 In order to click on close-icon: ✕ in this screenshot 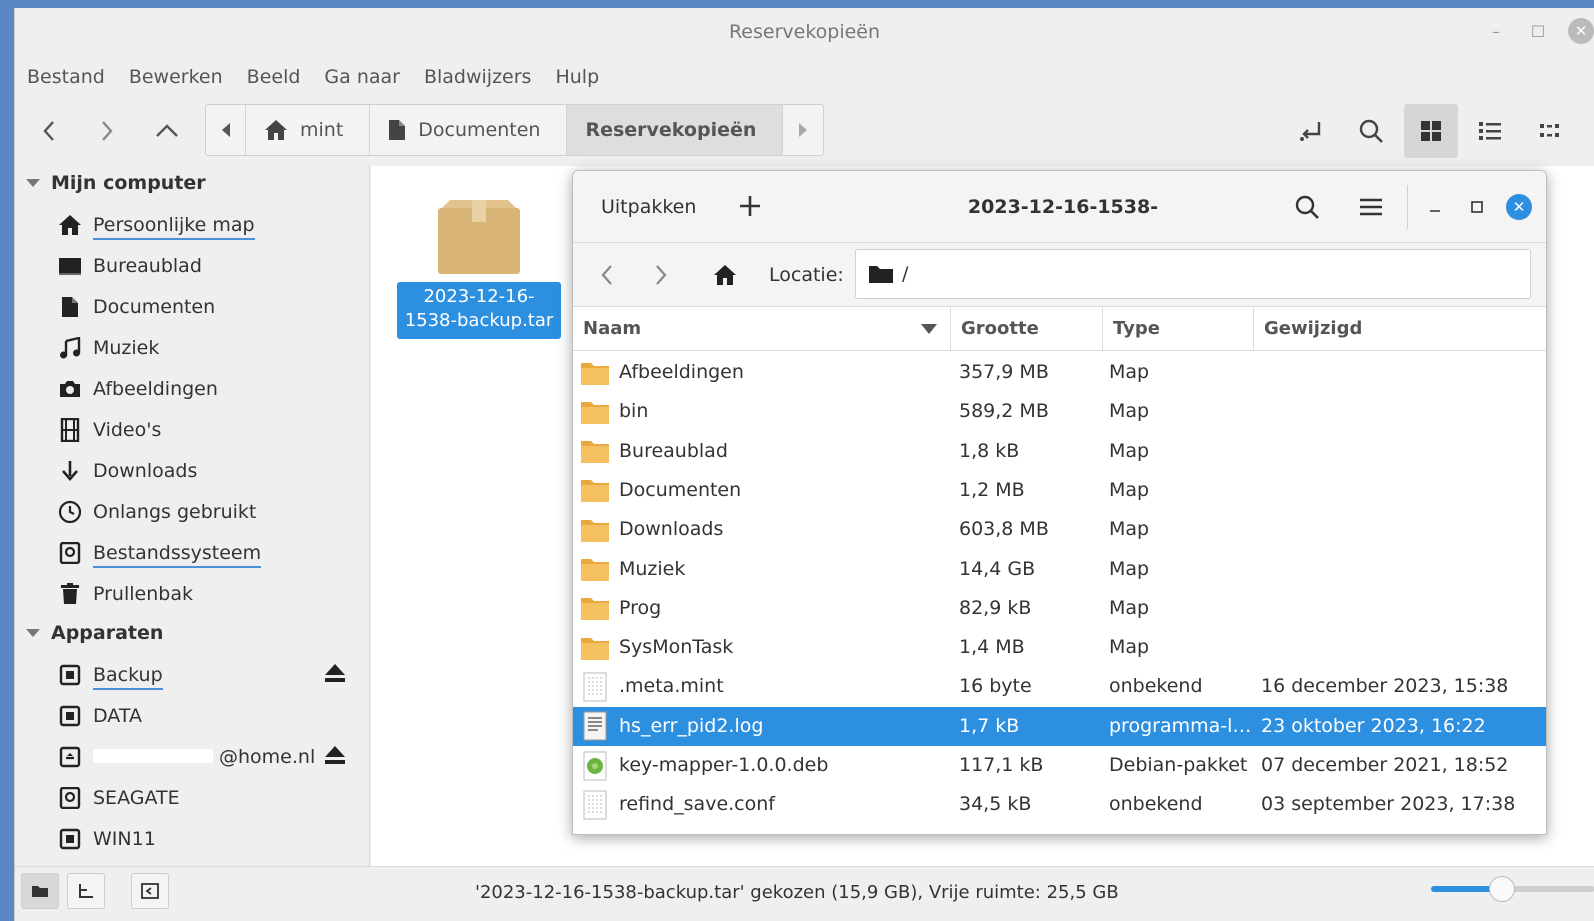, I will do `click(1519, 207)`.